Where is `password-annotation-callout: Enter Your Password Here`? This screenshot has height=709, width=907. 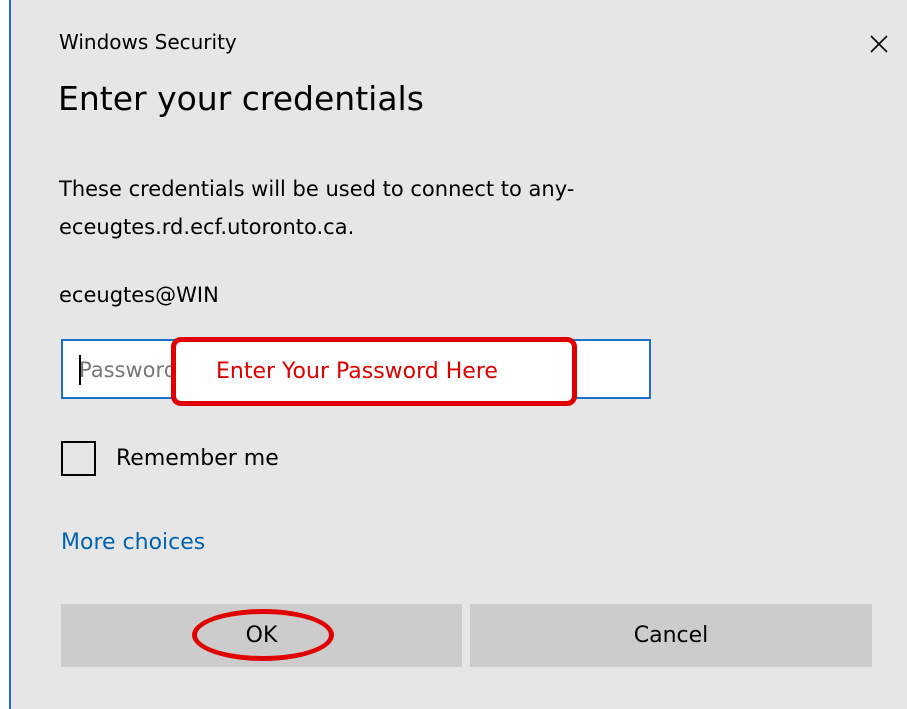
password-annotation-callout: Enter Your Password Here is located at coordinates (374, 371).